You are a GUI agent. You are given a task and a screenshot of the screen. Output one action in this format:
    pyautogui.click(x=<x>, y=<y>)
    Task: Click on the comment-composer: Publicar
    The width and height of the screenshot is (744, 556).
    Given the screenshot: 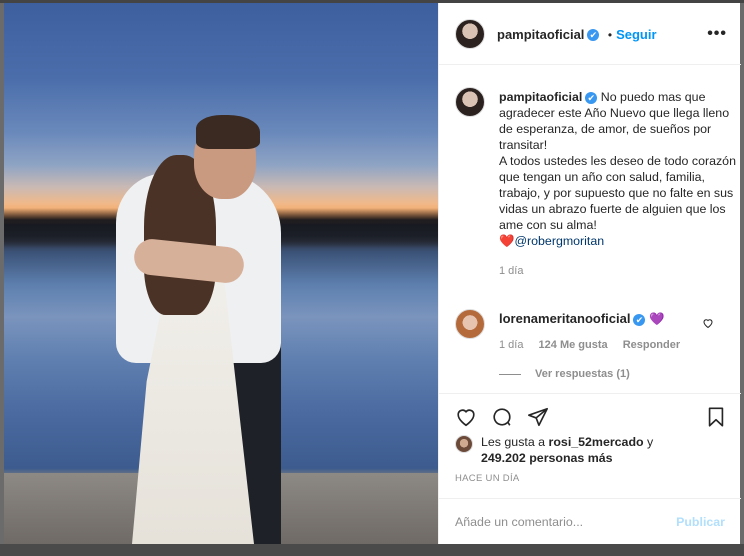 What is the action you would take?
    pyautogui.click(x=590, y=521)
    